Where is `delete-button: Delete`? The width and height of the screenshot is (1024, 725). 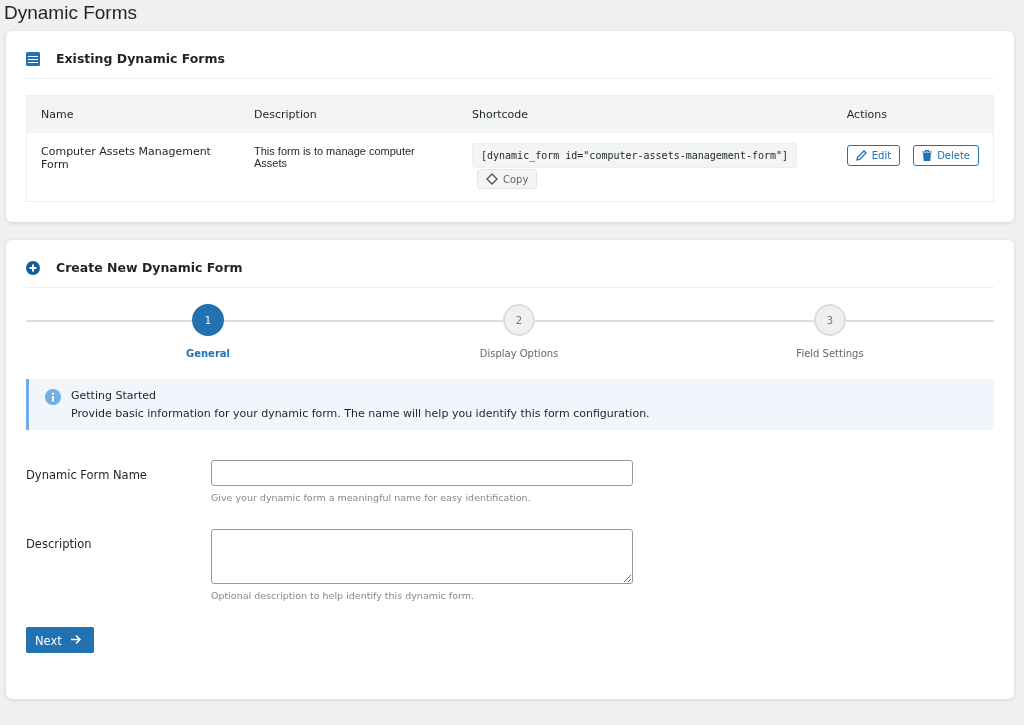 delete-button: Delete is located at coordinates (946, 155).